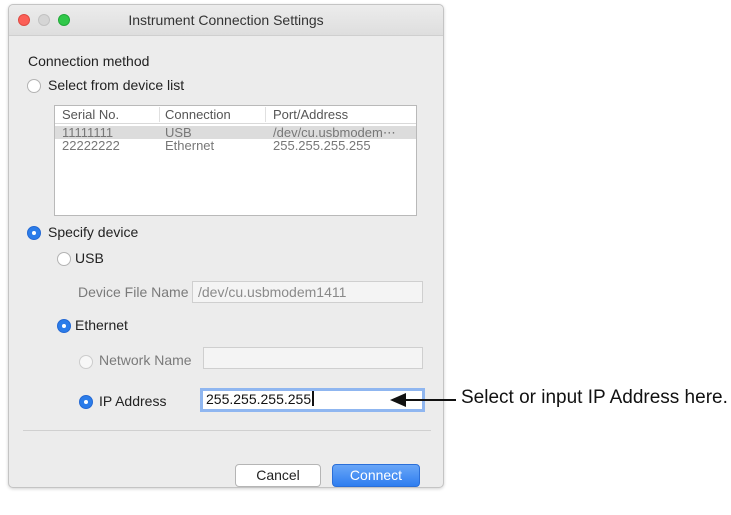 The image size is (731, 515). What do you see at coordinates (89, 61) in the screenshot?
I see `connection-method-heading: Connection method` at bounding box center [89, 61].